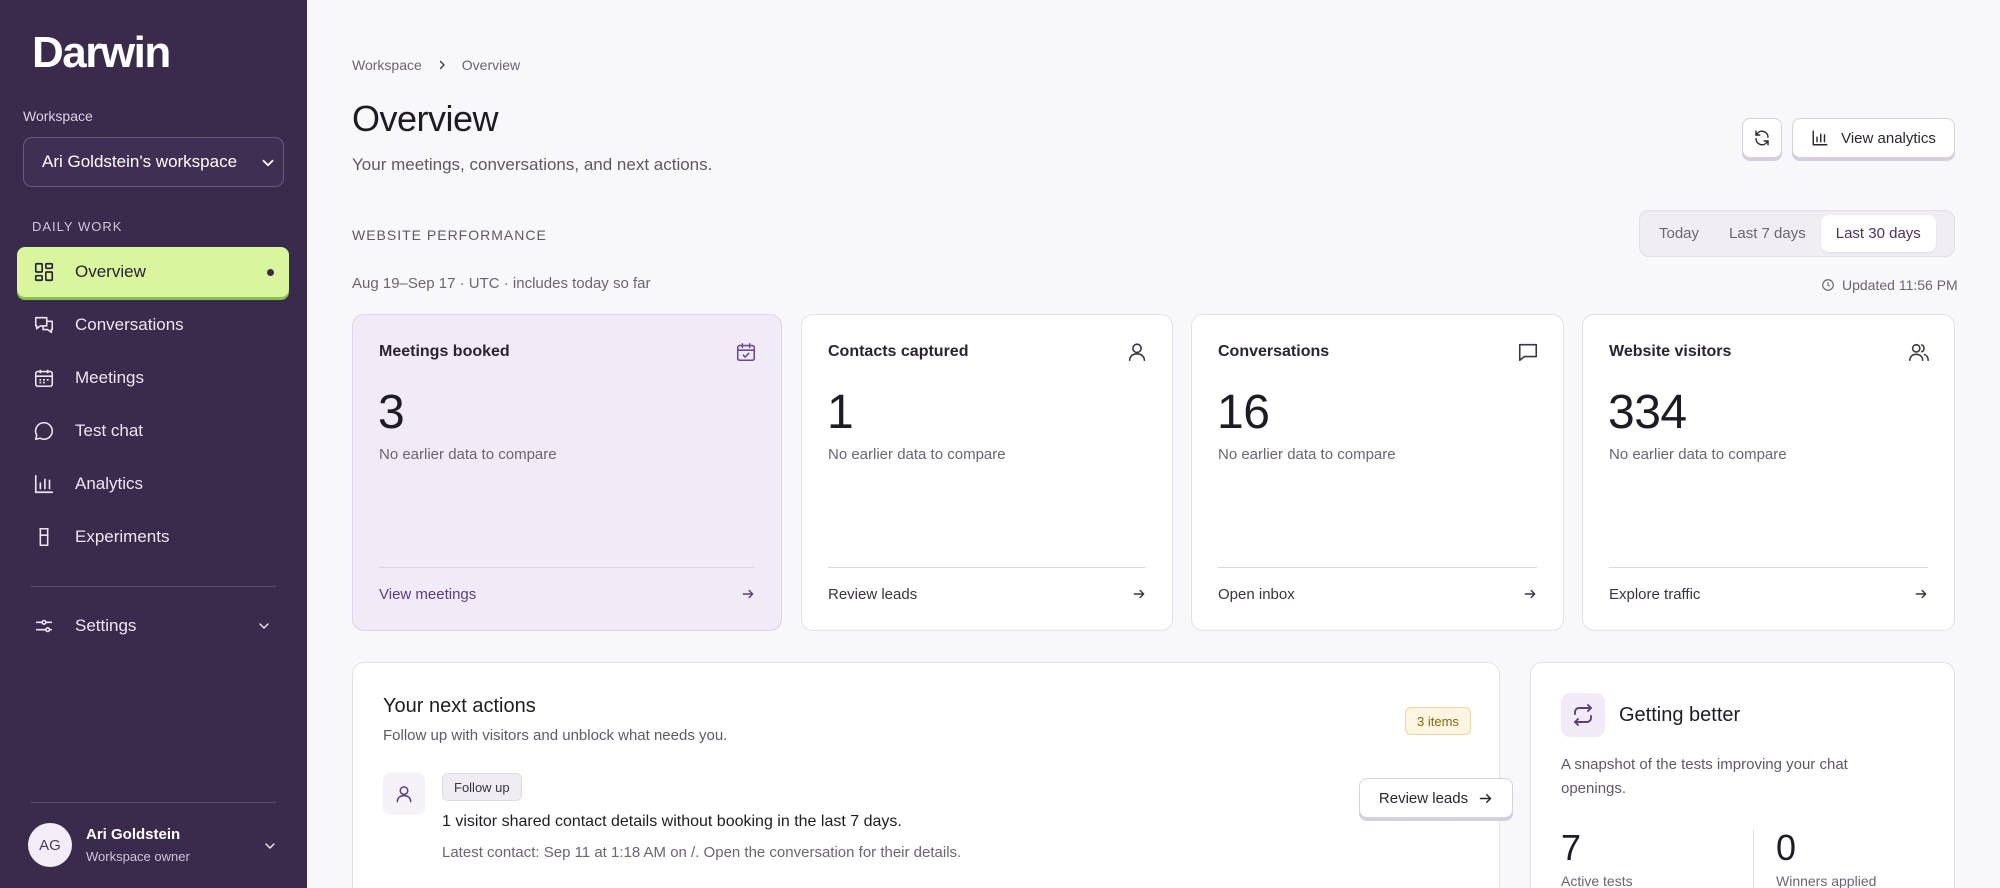  I want to click on review-leads-button: Review leads, so click(1436, 798).